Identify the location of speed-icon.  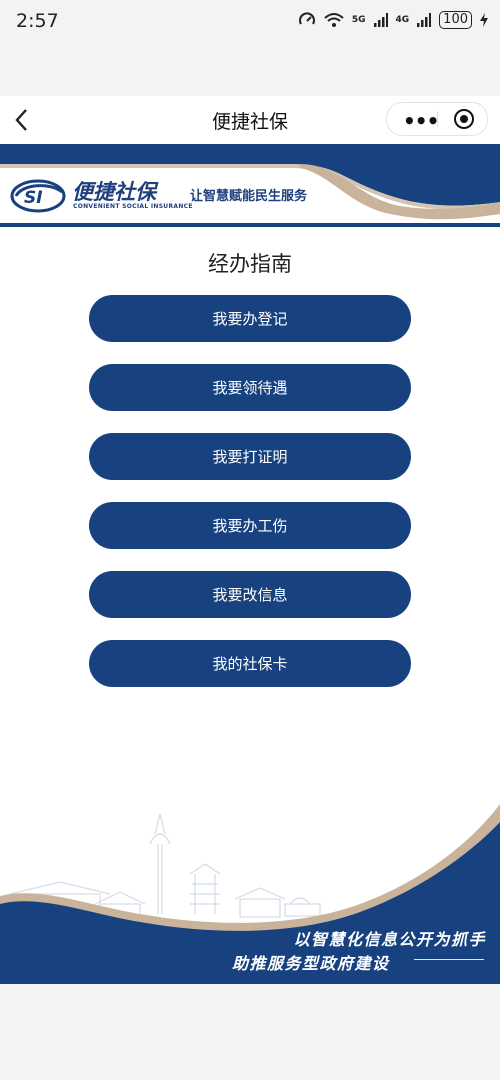
(306, 18).